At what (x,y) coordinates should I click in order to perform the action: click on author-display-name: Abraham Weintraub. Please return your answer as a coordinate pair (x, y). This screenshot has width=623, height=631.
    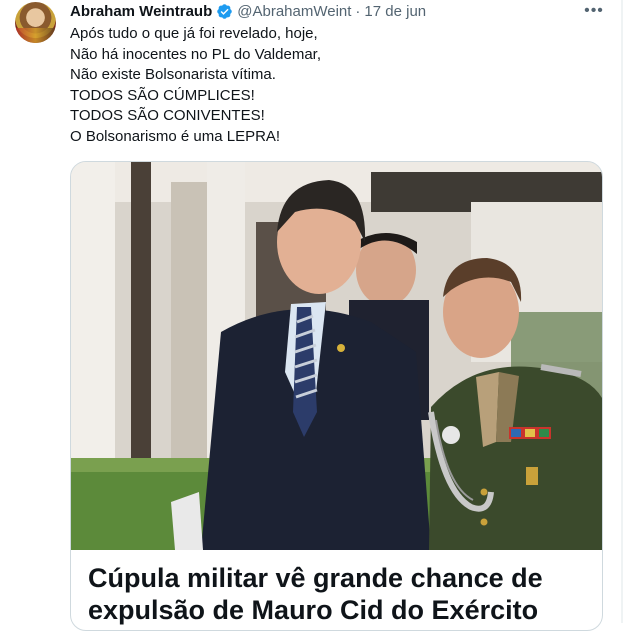
    Looking at the image, I should click on (141, 11).